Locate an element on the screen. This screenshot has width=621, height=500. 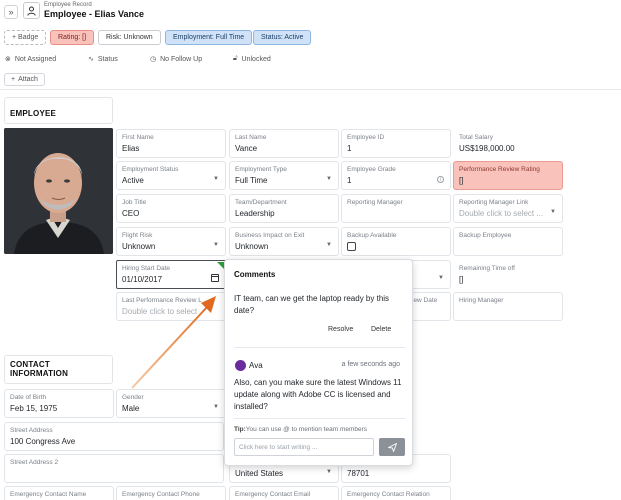
last-name-field: Last Name Vance is located at coordinates (284, 143).